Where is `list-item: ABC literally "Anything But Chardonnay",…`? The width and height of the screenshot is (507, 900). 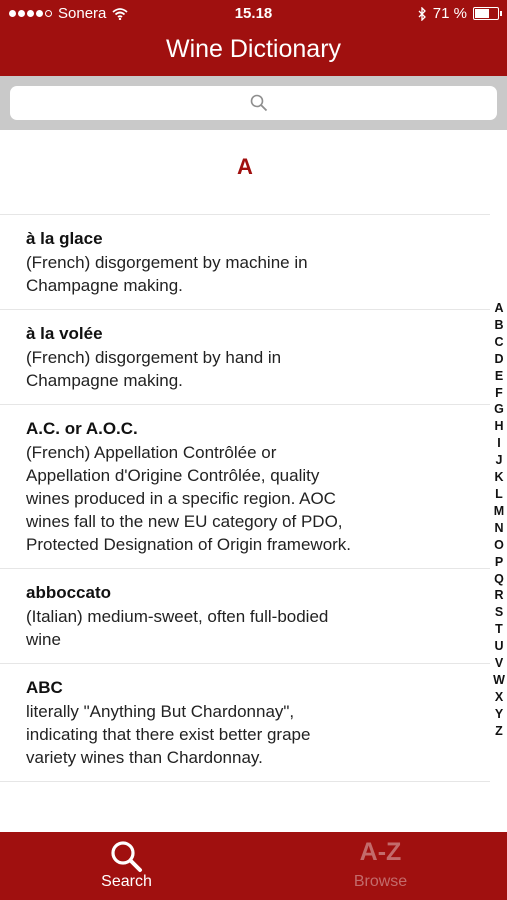 list-item: ABC literally "Anything But Chardonnay",… is located at coordinates (245, 723).